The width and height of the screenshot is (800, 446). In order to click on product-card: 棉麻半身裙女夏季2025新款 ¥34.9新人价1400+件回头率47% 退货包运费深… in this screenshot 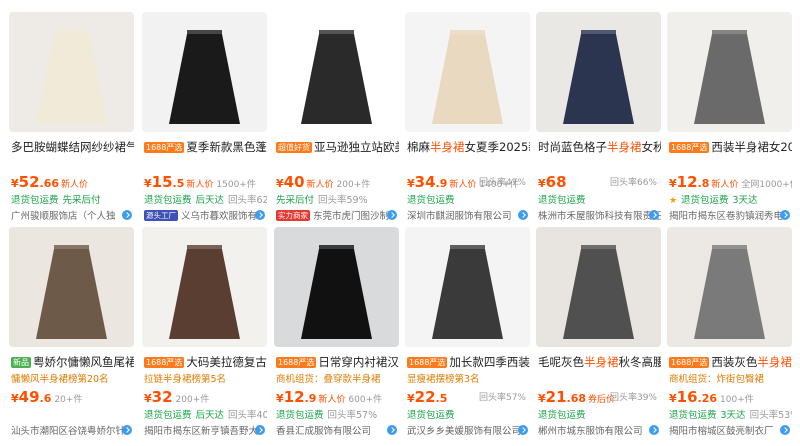, I will do `click(467, 118)`.